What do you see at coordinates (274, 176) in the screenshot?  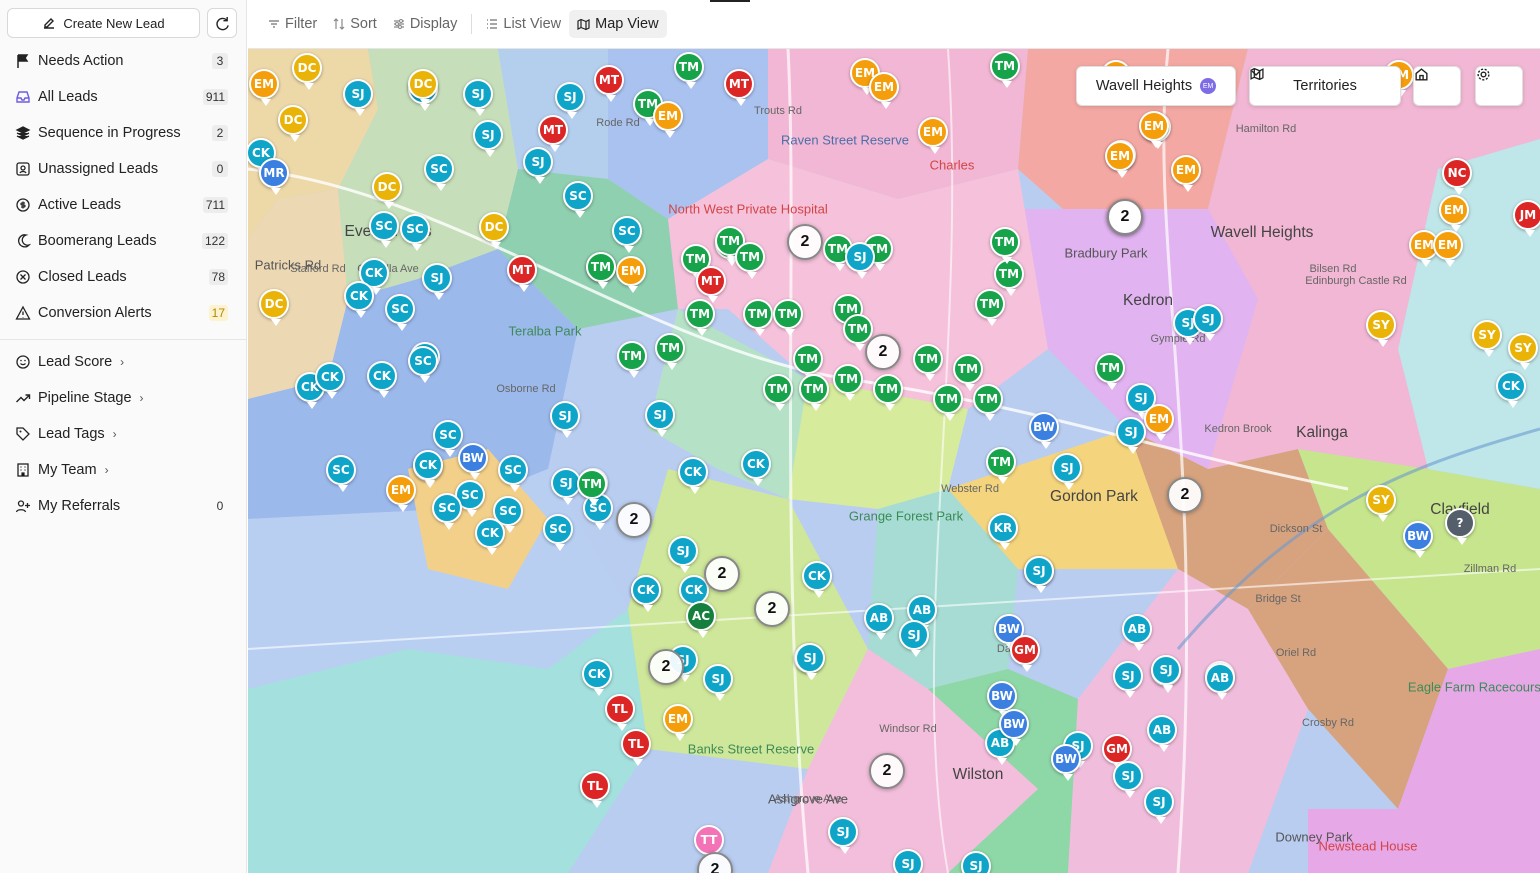 I see `lead-pin: MR` at bounding box center [274, 176].